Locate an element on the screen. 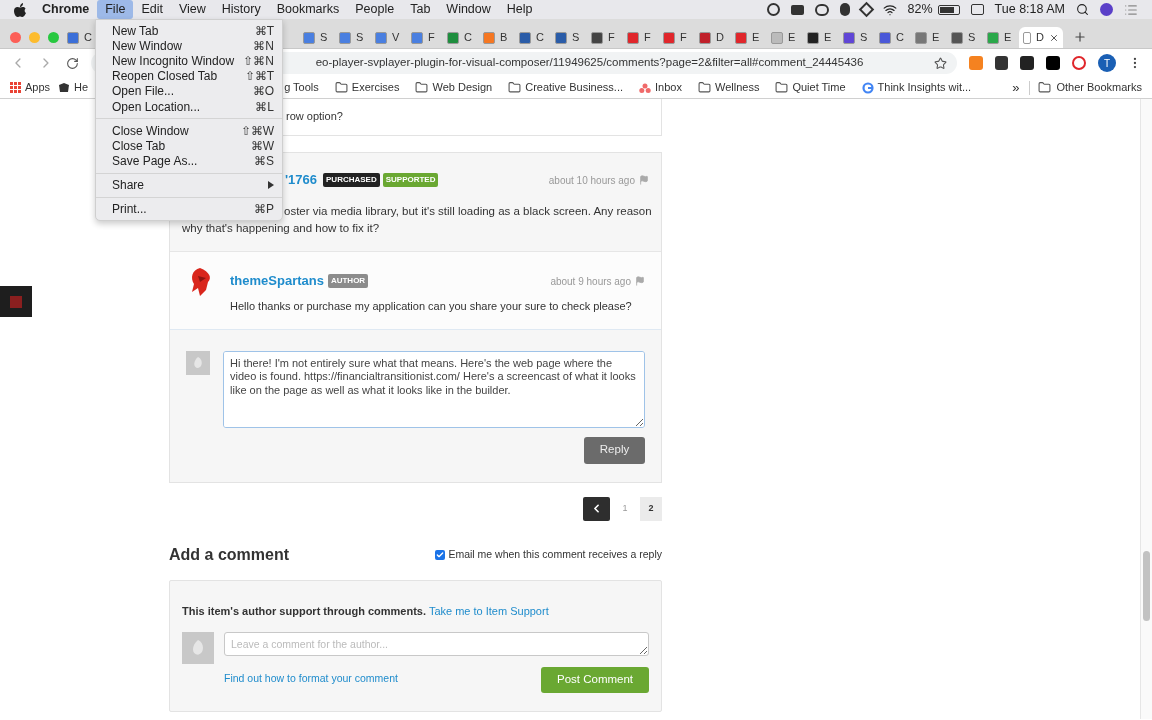 Image resolution: width=1152 pixels, height=720 pixels. bookmark-item: Web Design is located at coordinates (462, 87).